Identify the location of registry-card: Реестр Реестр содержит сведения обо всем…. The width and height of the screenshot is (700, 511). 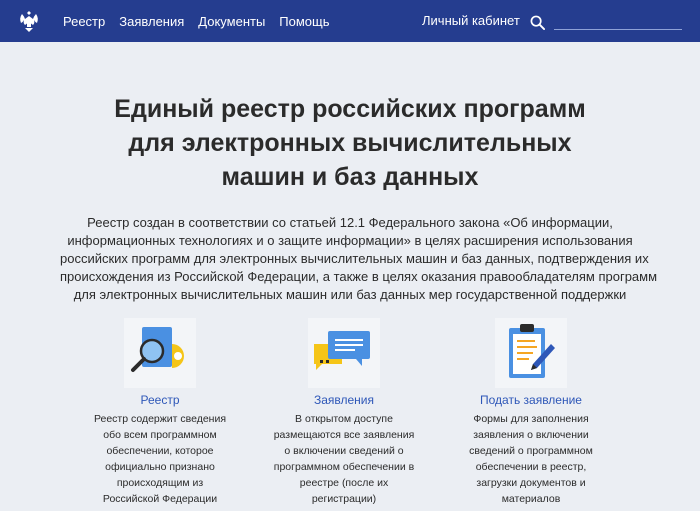
(160, 412).